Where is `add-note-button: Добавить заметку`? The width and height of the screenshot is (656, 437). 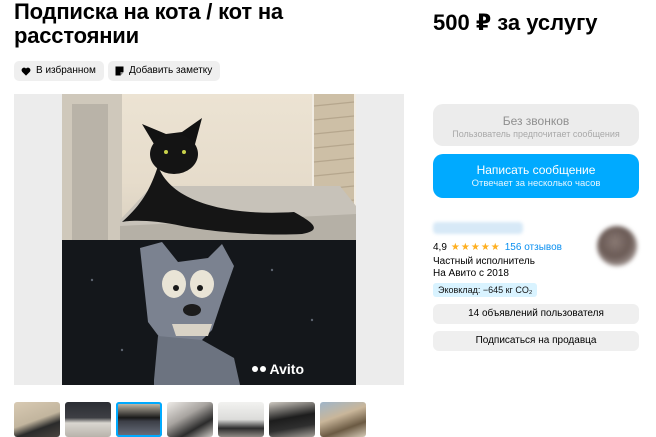
add-note-button: Добавить заметку is located at coordinates (164, 71).